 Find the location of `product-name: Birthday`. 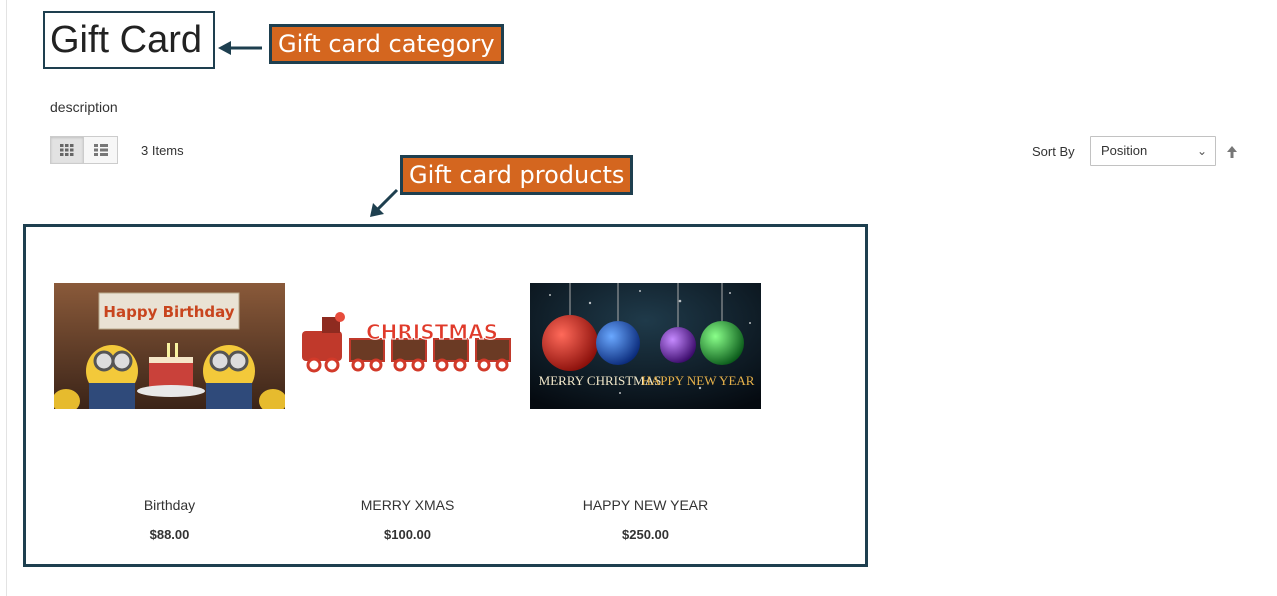

product-name: Birthday is located at coordinates (169, 505).